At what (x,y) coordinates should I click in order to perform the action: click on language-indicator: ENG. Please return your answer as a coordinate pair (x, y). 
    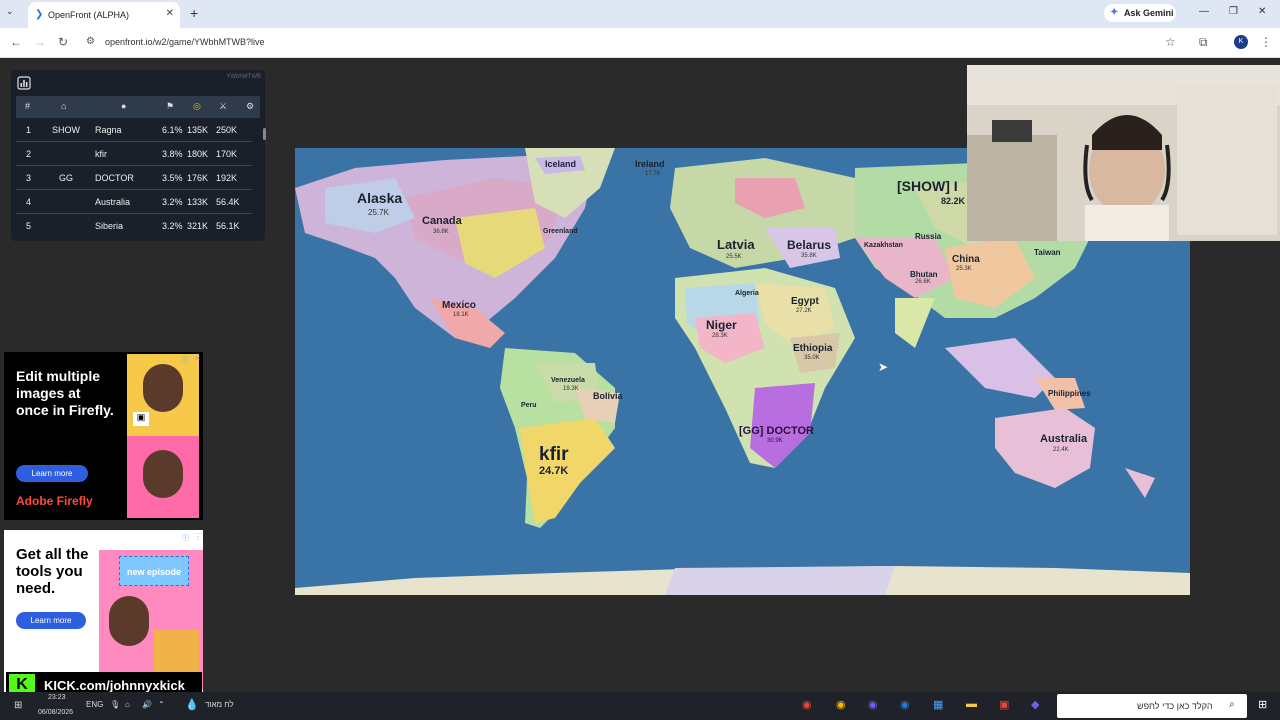
    Looking at the image, I should click on (94, 704).